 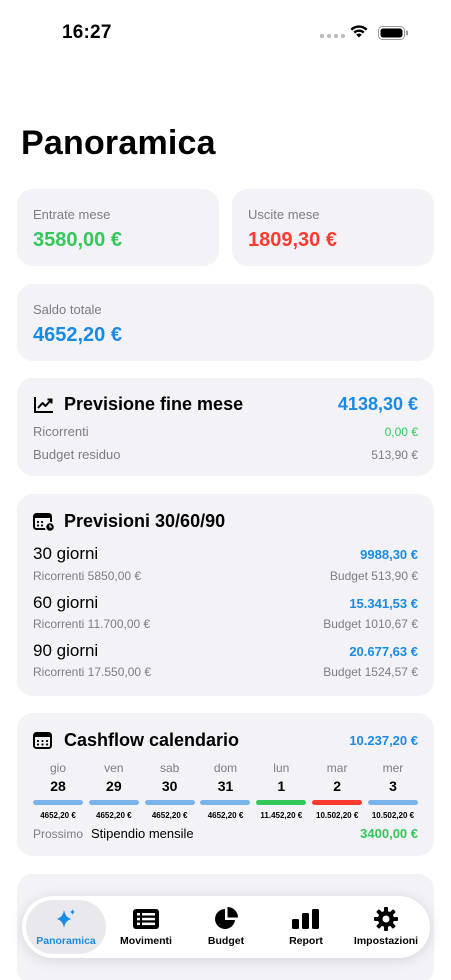 I want to click on income-label: Entrate mese, so click(x=72, y=214).